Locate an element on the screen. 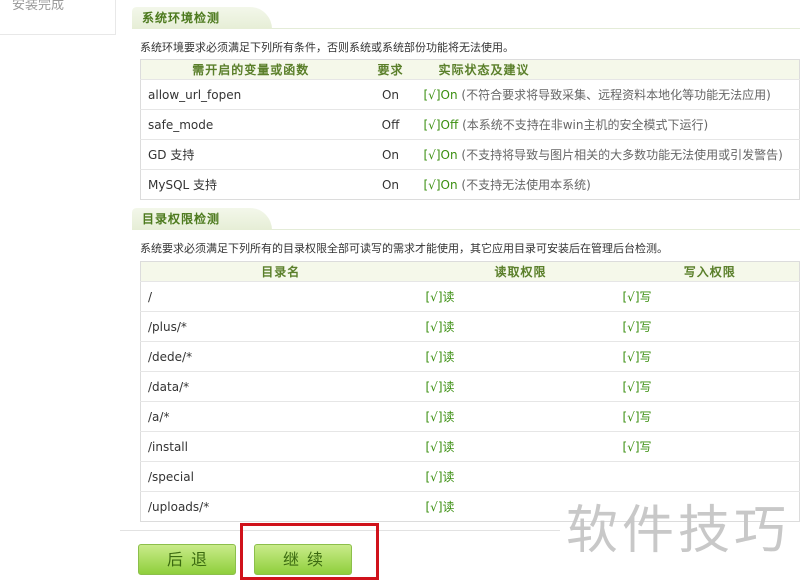  col-header: 要求 is located at coordinates (390, 69).